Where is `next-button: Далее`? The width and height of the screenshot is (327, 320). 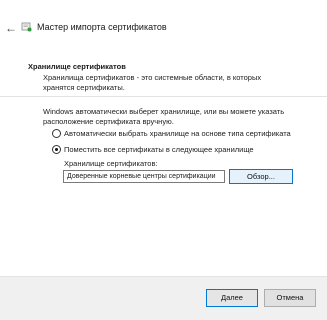
next-button: Далее is located at coordinates (232, 298).